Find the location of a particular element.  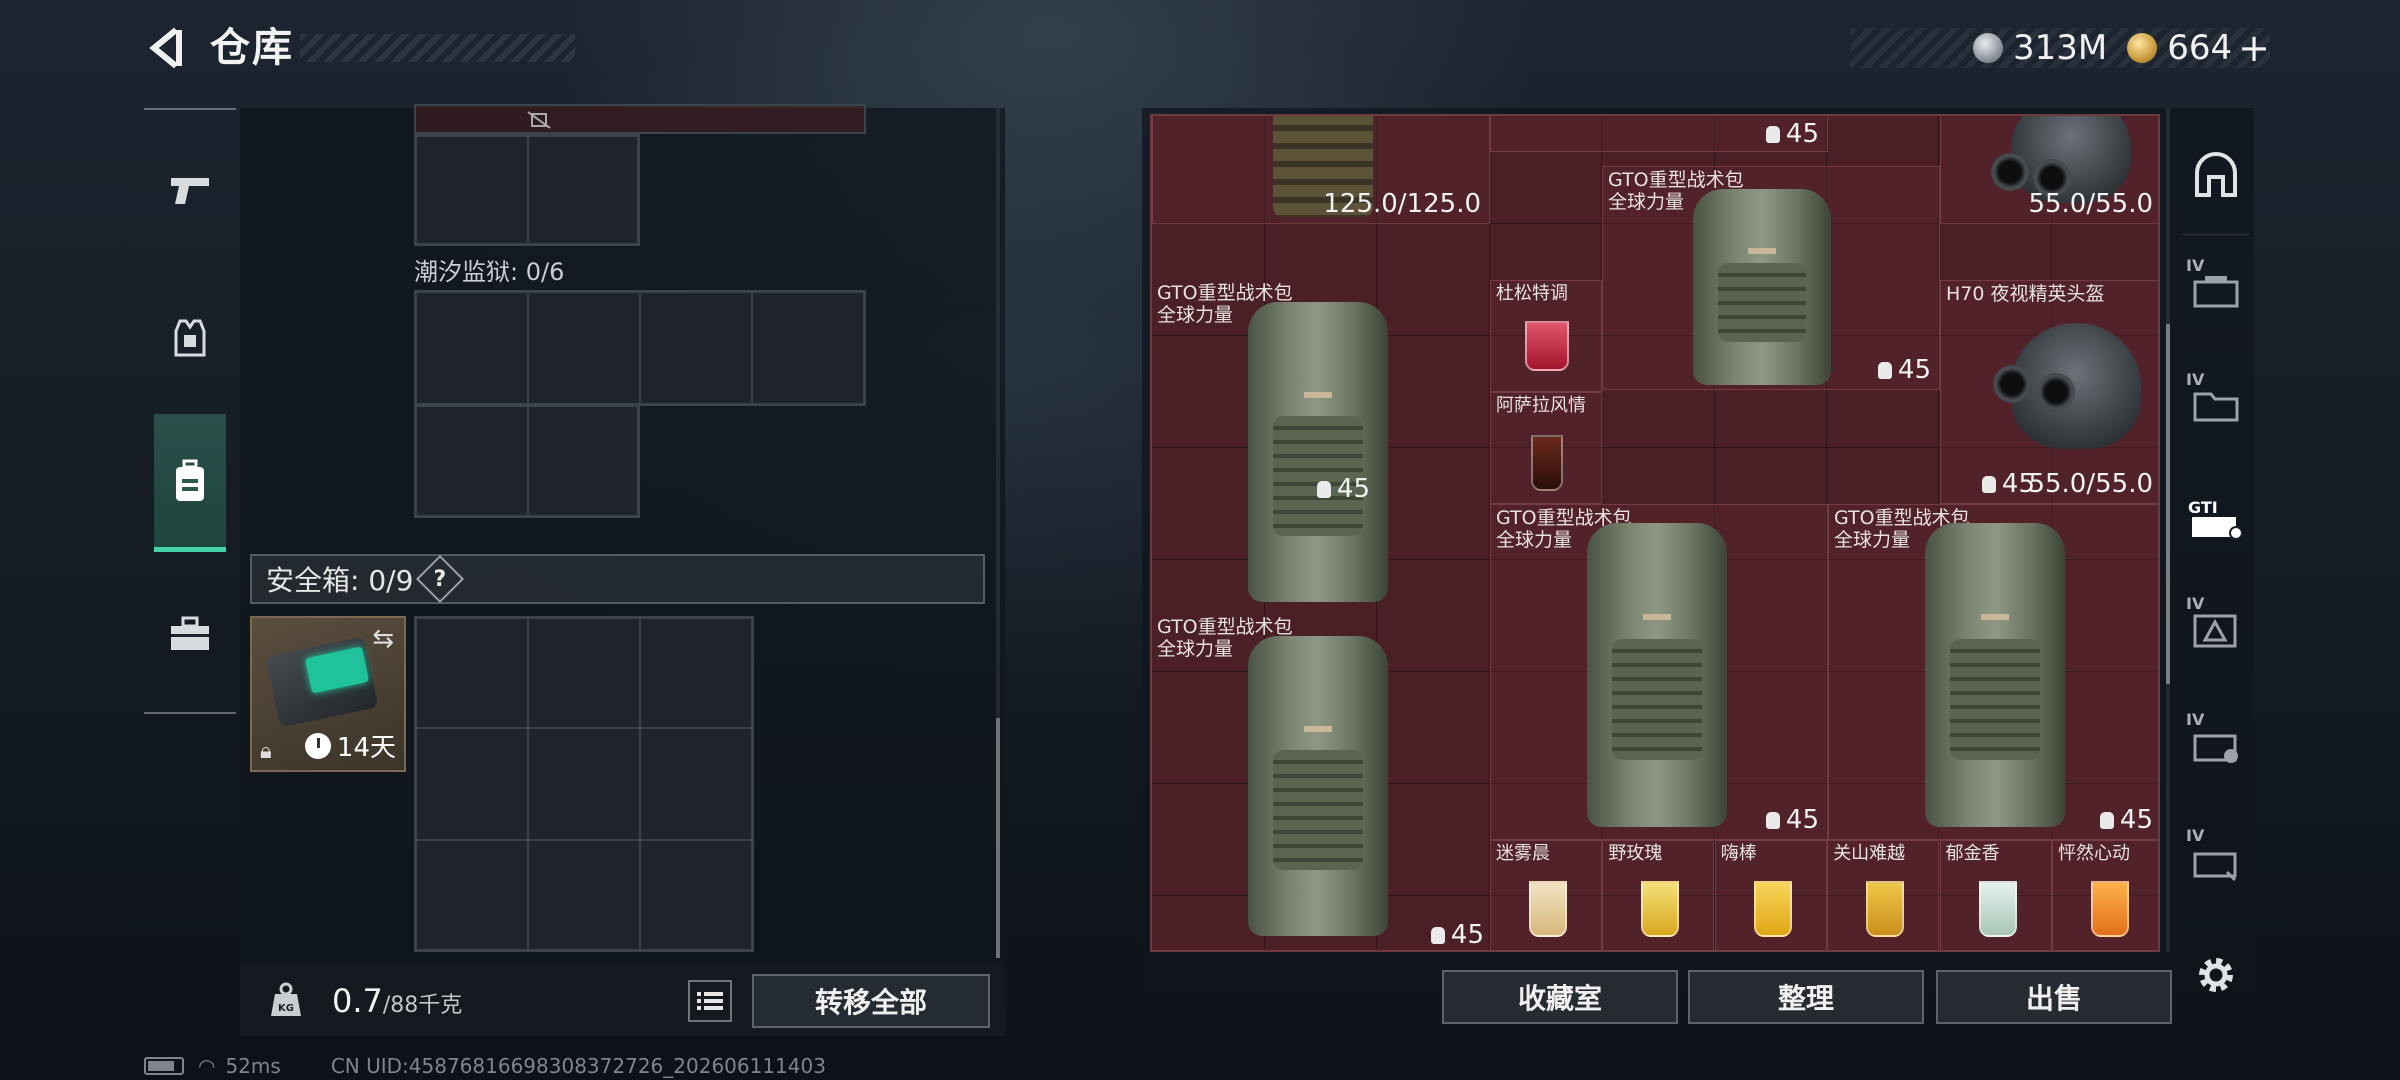

swap-icon: ⇆ is located at coordinates (383, 639).